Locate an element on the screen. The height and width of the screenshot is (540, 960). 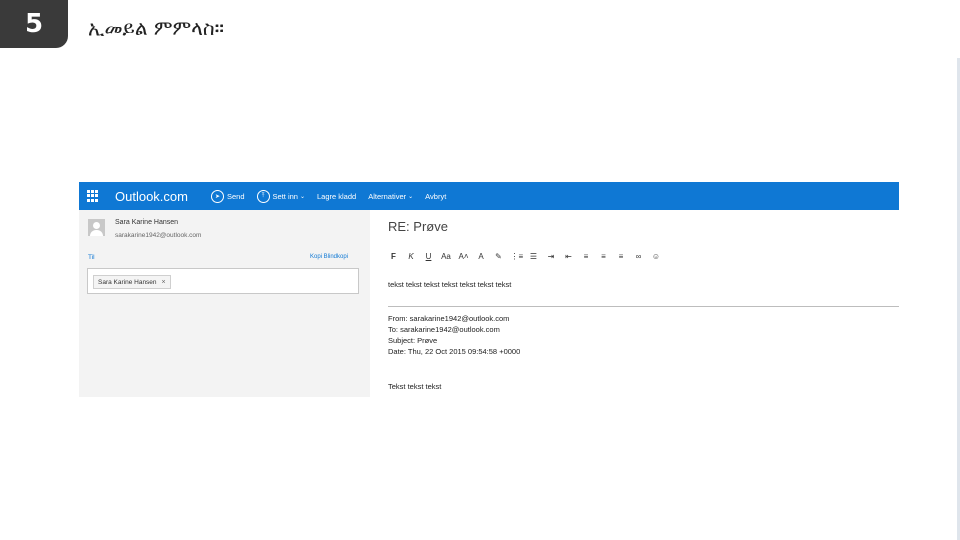
command-label: Sett inn is located at coordinates (285, 196).